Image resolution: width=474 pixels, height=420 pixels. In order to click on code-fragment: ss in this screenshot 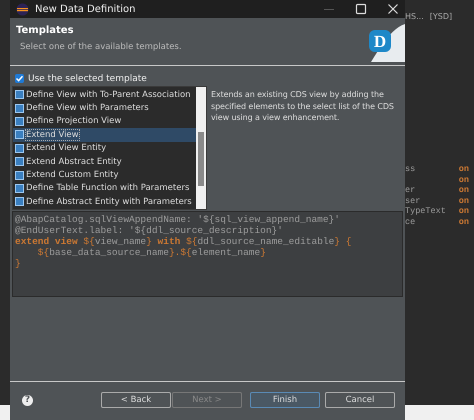, I will do `click(410, 169)`.